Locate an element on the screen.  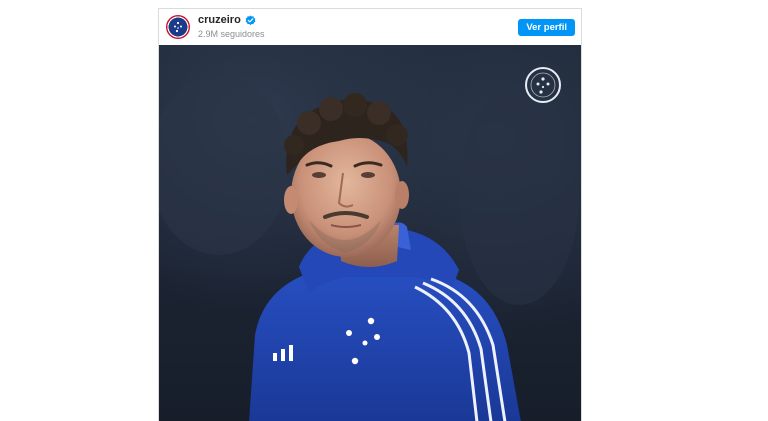
username-row: cruzeiro is located at coordinates (231, 20).